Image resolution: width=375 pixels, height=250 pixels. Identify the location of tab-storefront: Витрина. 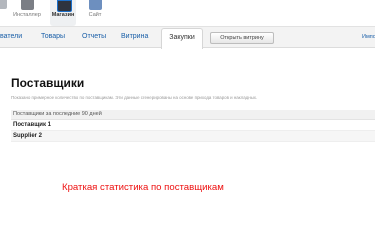
(134, 37).